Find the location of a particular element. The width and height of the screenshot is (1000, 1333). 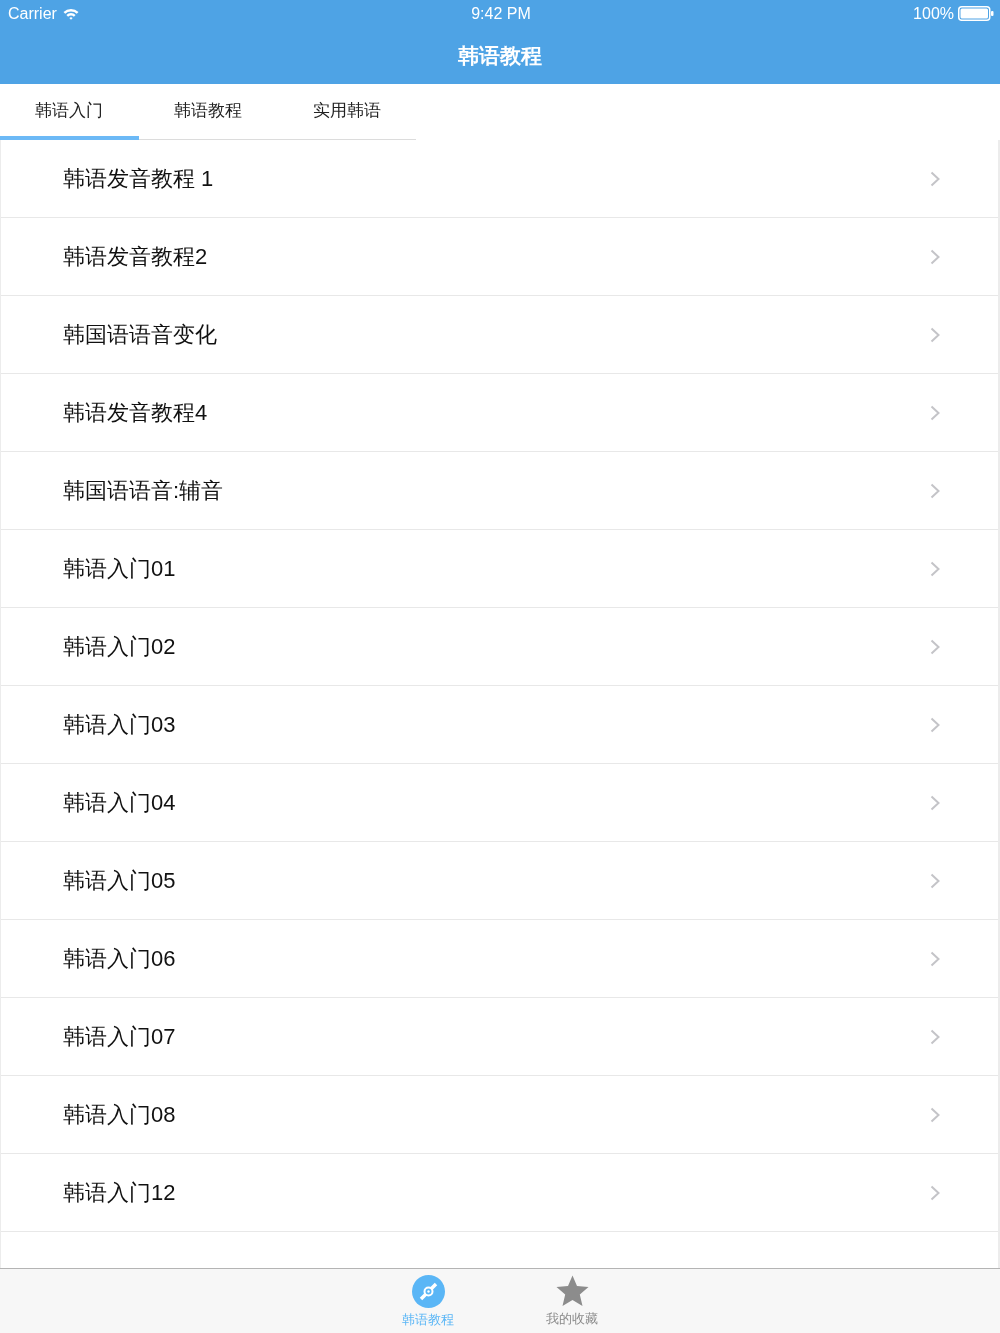

lesson-row: 韩语入门06 is located at coordinates (499, 959).